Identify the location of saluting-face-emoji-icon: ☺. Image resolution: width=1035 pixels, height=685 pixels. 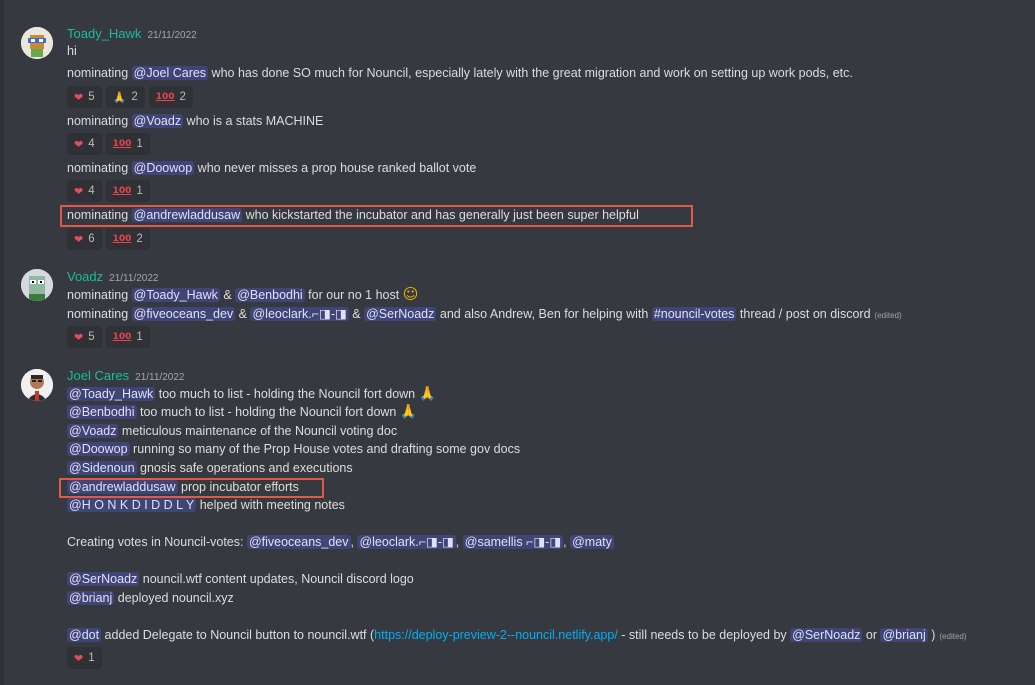
(410, 294).